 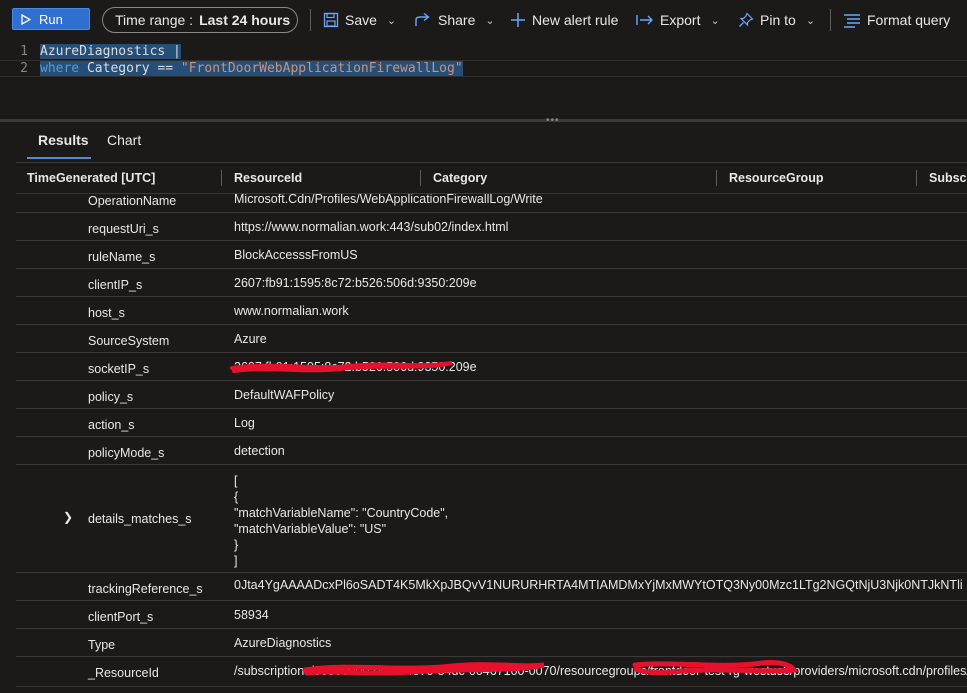 What do you see at coordinates (124, 140) in the screenshot?
I see `tab-chart: Chart` at bounding box center [124, 140].